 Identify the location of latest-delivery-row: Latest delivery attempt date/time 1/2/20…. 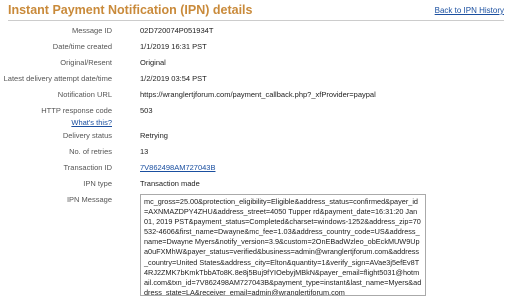
(256, 79).